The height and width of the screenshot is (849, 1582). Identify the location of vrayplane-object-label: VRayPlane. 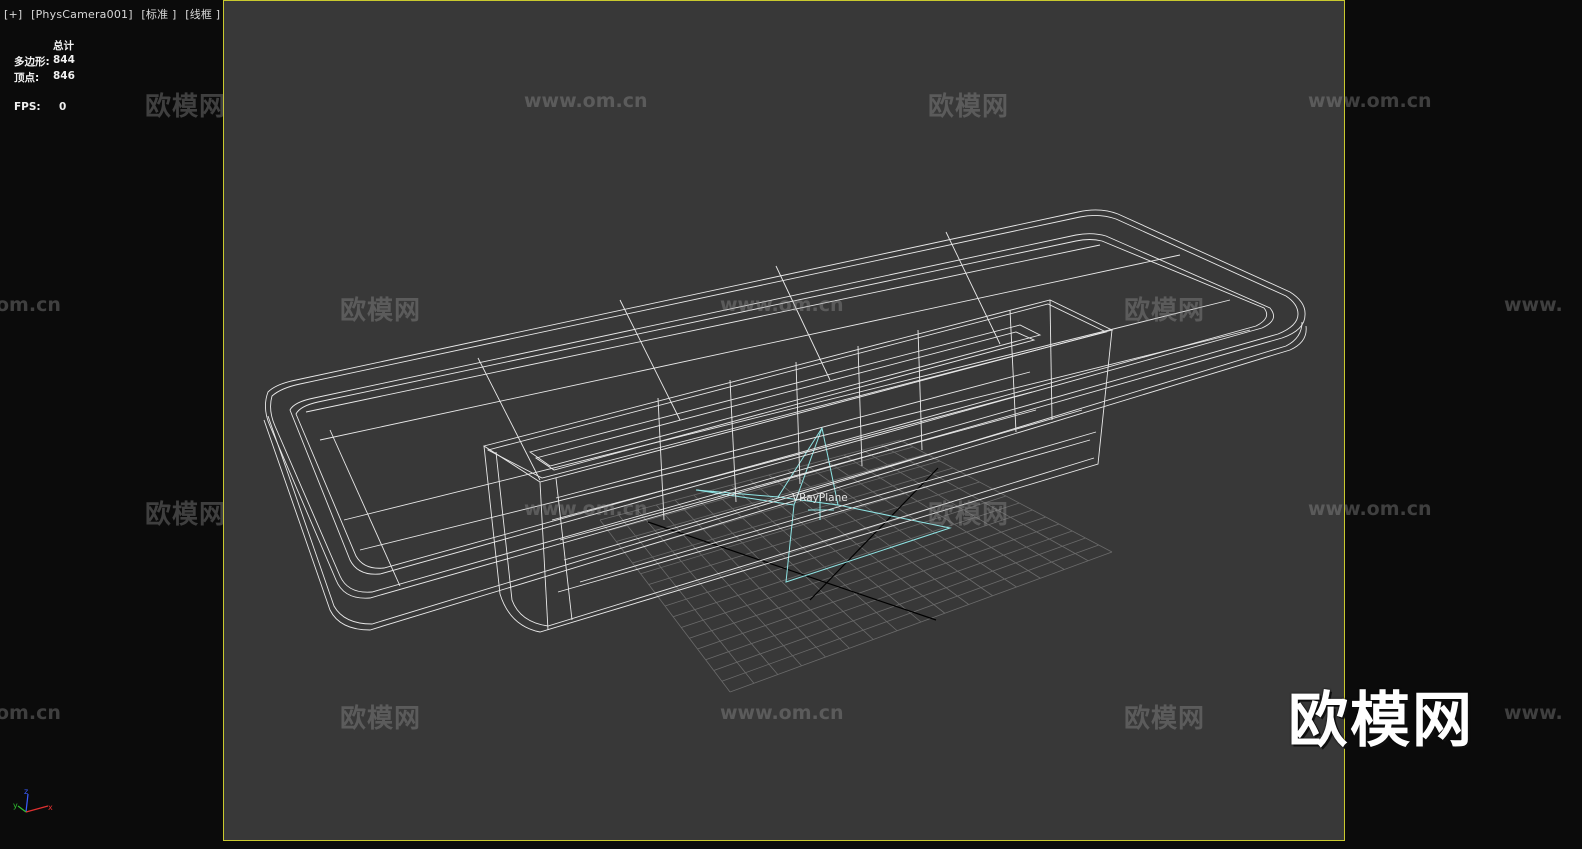
(820, 498).